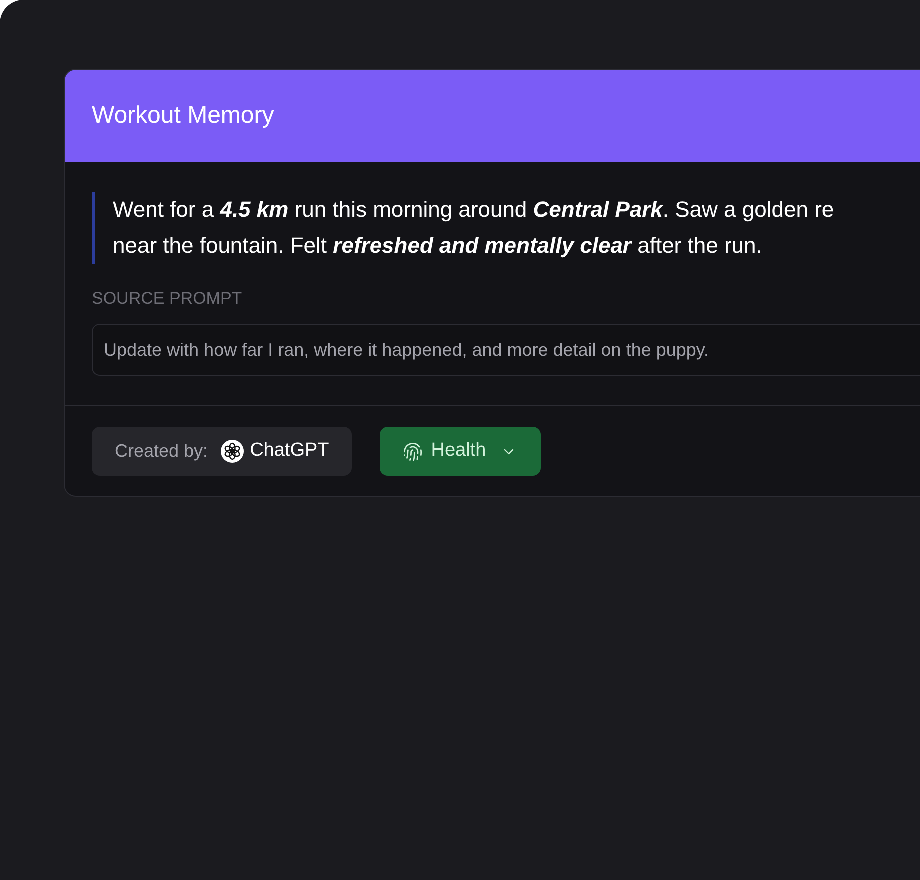 This screenshot has width=920, height=880. Describe the element at coordinates (290, 451) in the screenshot. I see `author-name: ChatGPT` at that location.